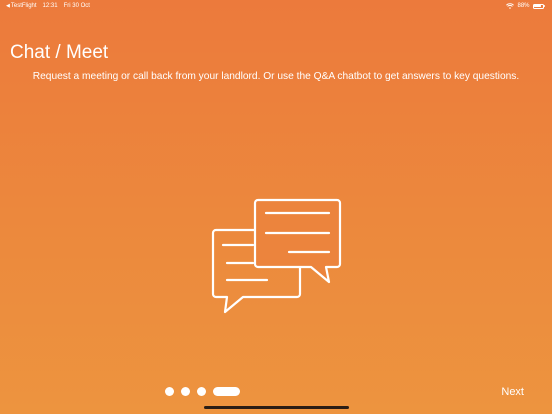 The height and width of the screenshot is (414, 552). Describe the element at coordinates (276, 256) in the screenshot. I see `chat-bubbles-icon` at that location.